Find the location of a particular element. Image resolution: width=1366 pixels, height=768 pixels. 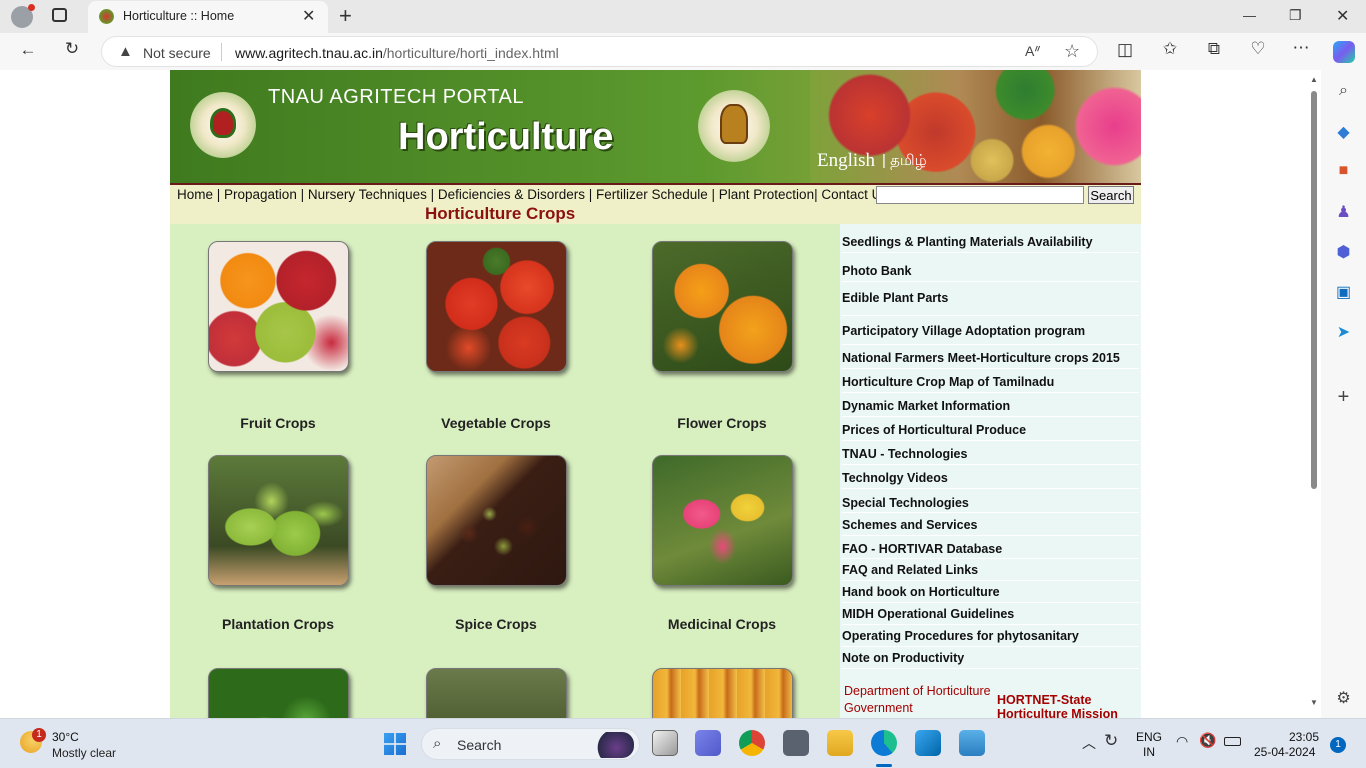

lang-tamil-link: | தமிழ் is located at coordinates (904, 161).